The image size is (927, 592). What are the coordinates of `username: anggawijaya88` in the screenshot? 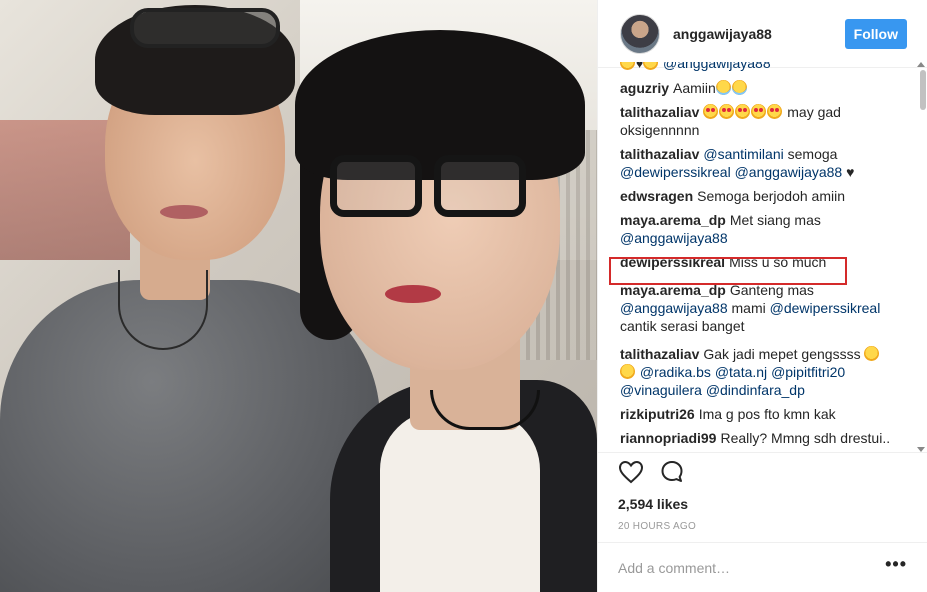 It's located at (759, 34).